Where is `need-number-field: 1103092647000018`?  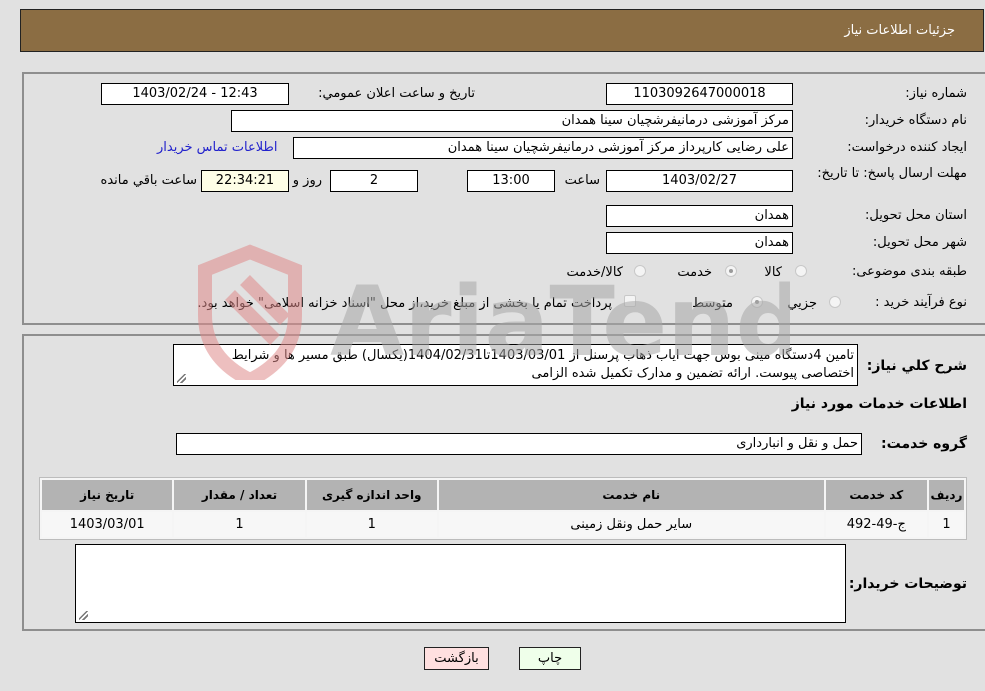
need-number-field: 1103092647000018 is located at coordinates (699, 94).